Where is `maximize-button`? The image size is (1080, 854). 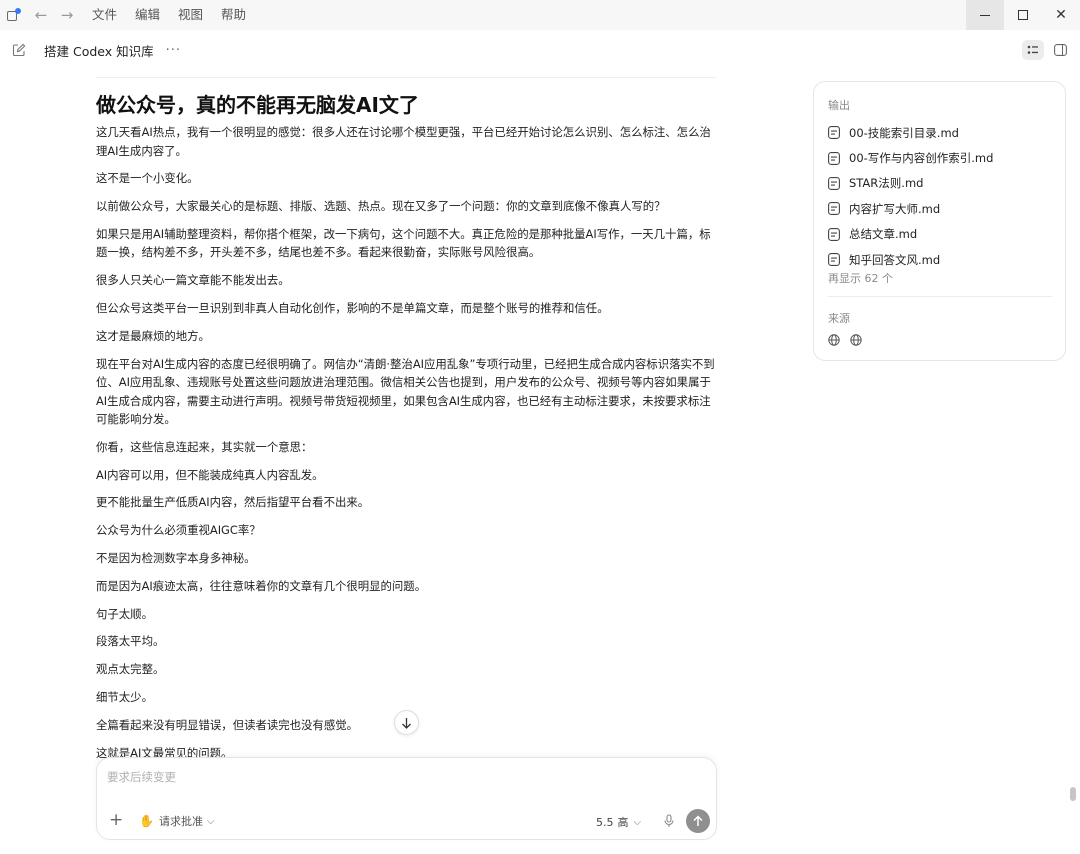 maximize-button is located at coordinates (1023, 15).